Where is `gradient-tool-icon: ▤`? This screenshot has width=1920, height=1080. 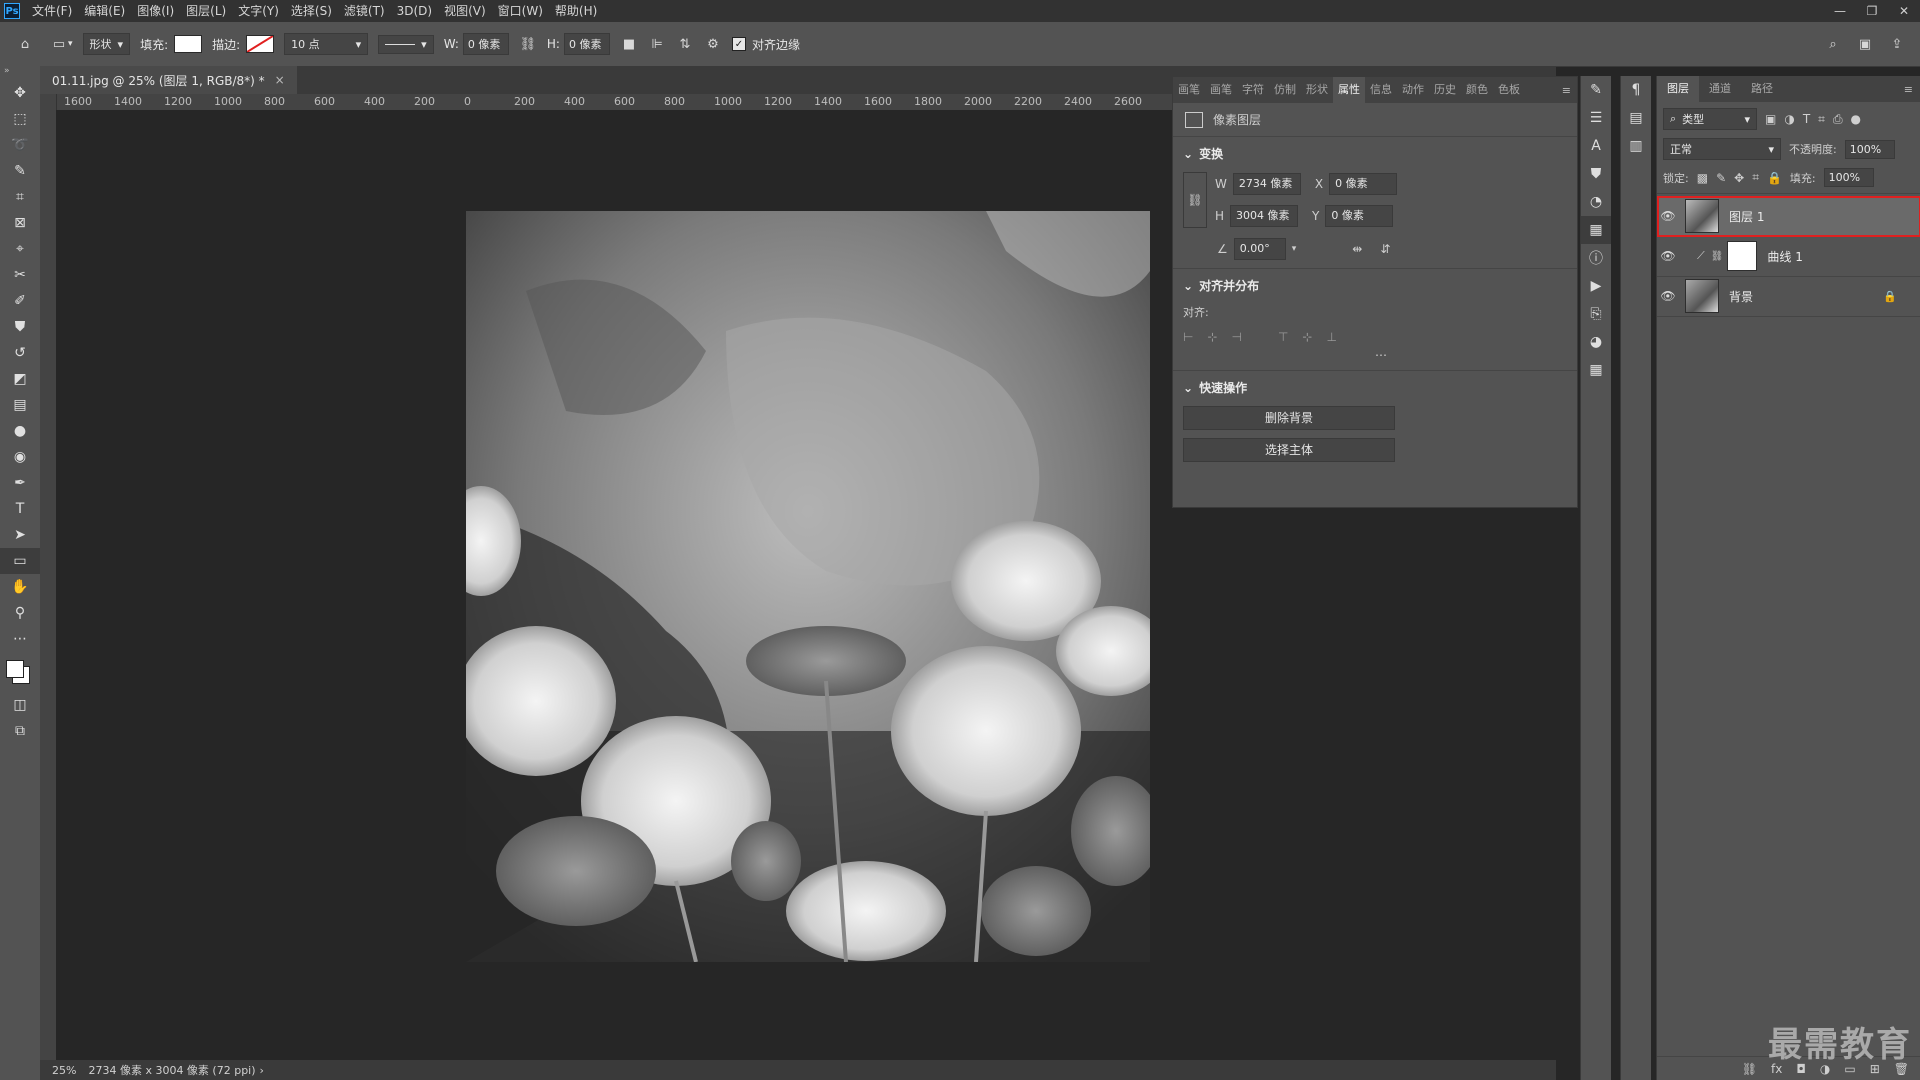 gradient-tool-icon: ▤ is located at coordinates (20, 405).